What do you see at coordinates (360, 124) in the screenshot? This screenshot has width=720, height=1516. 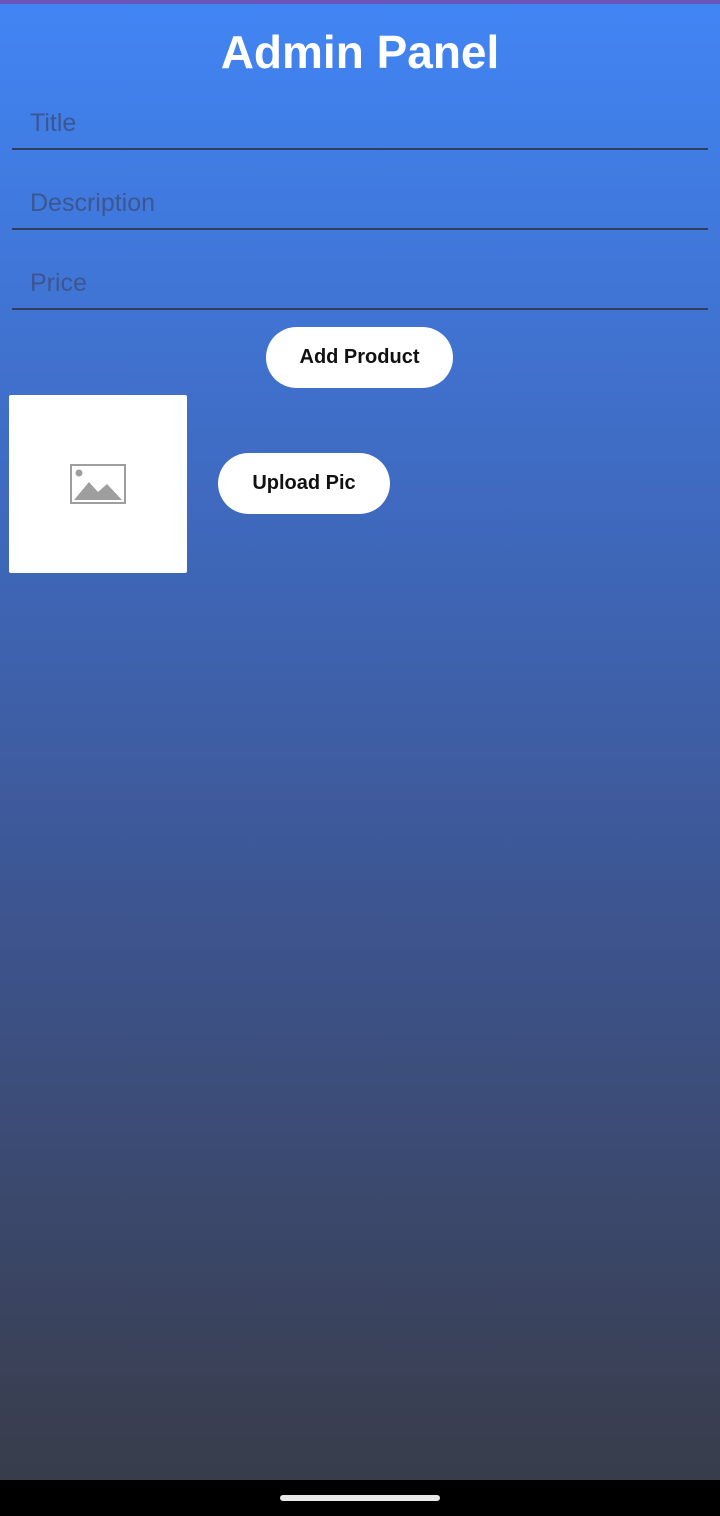 I see `title-input` at bounding box center [360, 124].